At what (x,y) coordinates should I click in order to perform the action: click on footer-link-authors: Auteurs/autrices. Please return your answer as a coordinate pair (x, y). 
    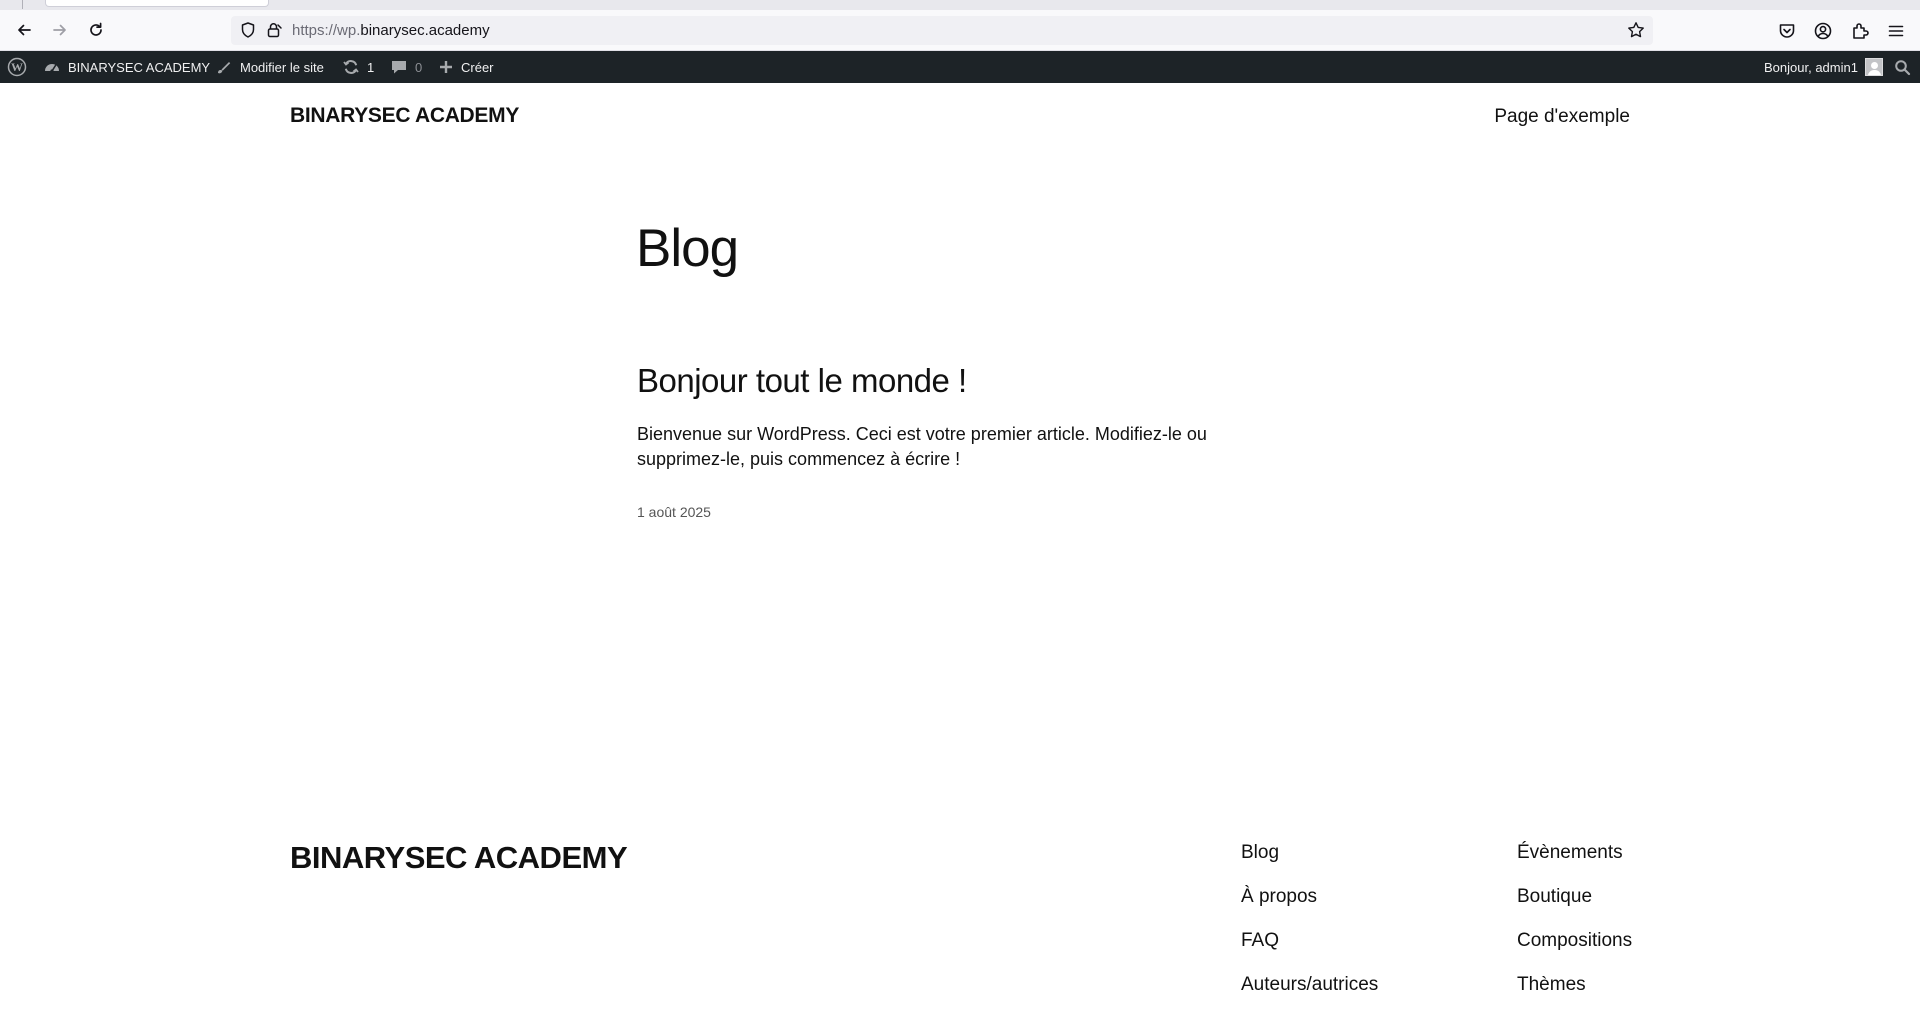
    Looking at the image, I should click on (1309, 994).